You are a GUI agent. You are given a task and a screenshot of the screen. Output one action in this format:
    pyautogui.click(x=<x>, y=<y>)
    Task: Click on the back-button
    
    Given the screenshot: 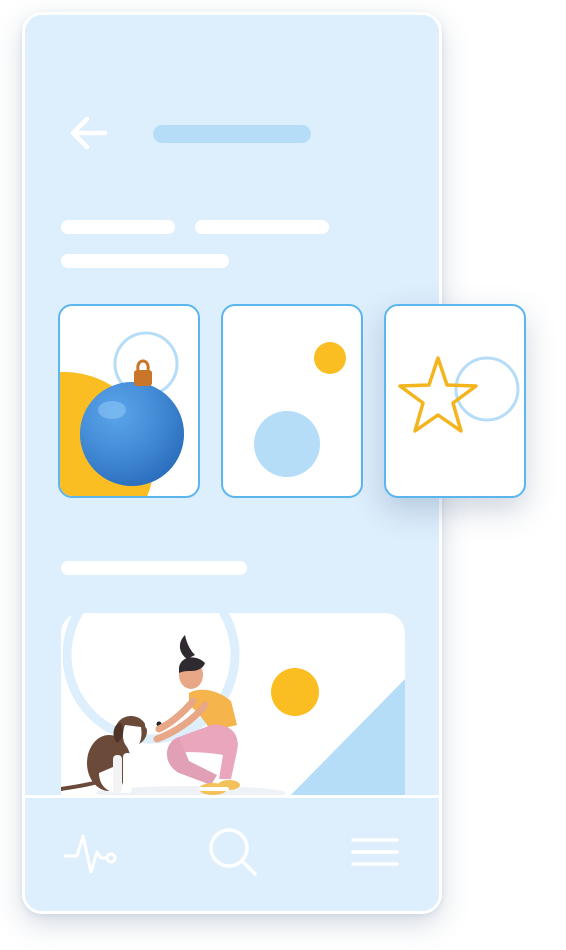 What is the action you would take?
    pyautogui.click(x=89, y=133)
    